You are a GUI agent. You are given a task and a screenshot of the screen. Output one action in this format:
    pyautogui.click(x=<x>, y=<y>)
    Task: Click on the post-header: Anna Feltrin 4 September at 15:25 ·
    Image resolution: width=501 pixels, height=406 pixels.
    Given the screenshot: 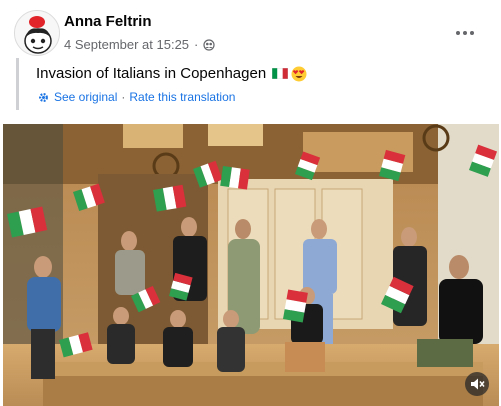 What is the action you would take?
    pyautogui.click(x=254, y=34)
    